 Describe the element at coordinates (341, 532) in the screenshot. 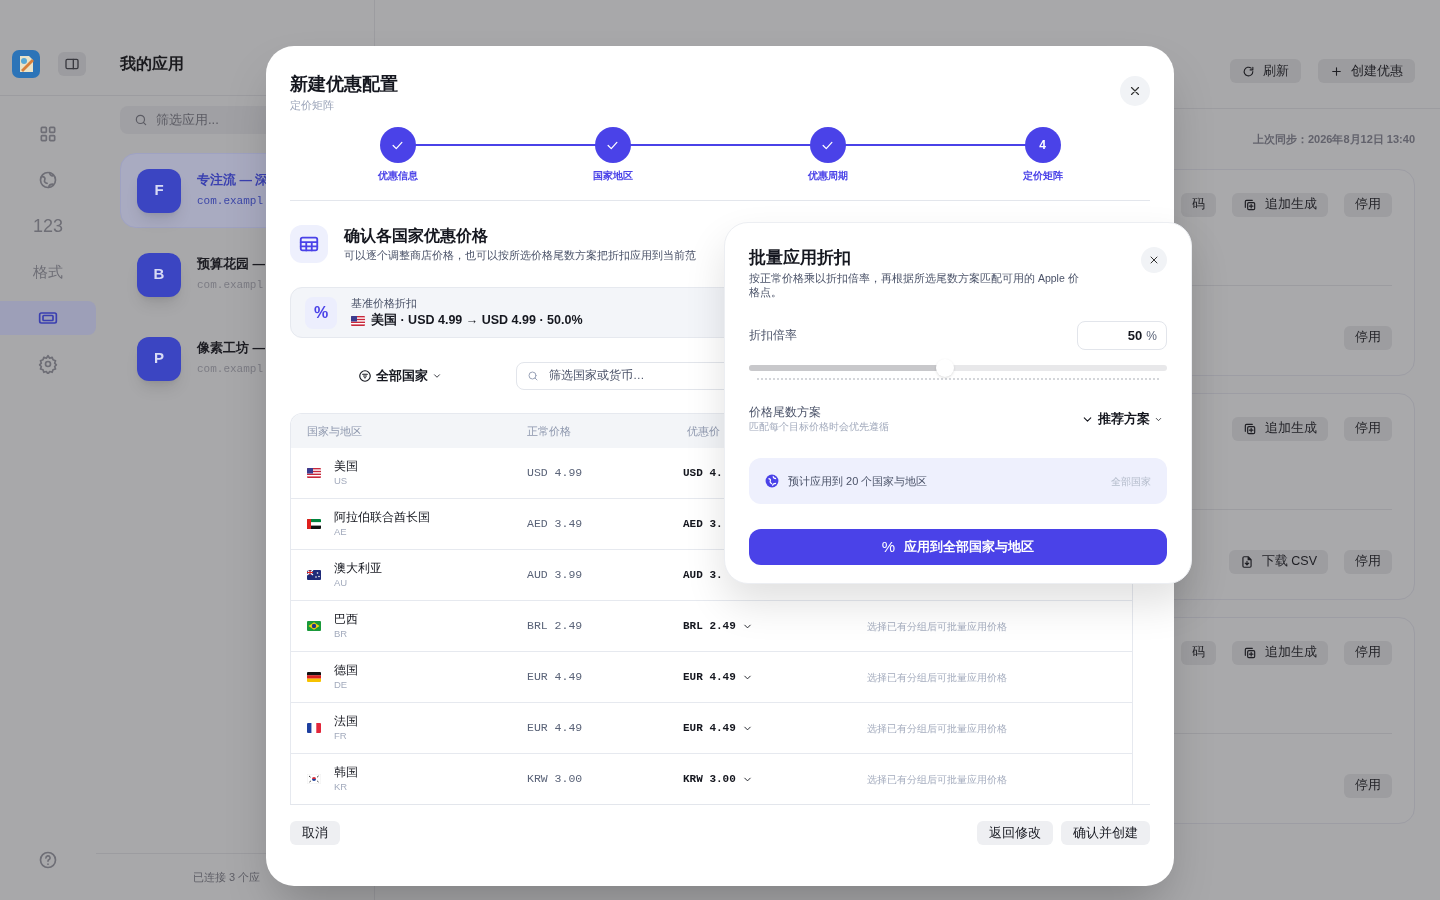

I see `country-code: AE` at that location.